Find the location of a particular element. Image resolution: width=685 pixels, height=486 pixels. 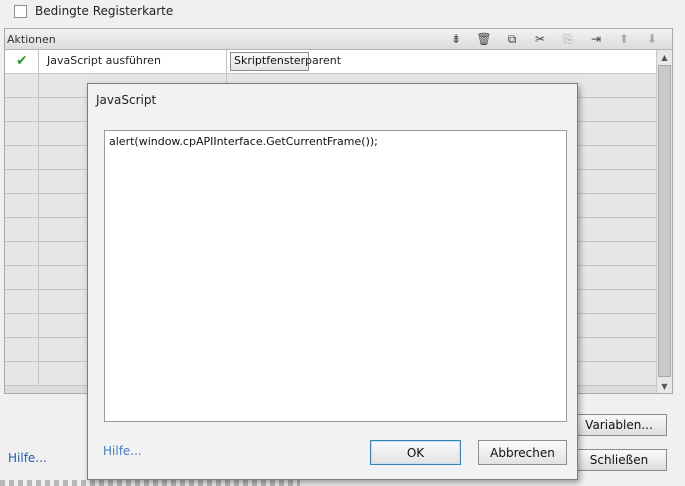

status-cell: ✔ is located at coordinates (22, 61).